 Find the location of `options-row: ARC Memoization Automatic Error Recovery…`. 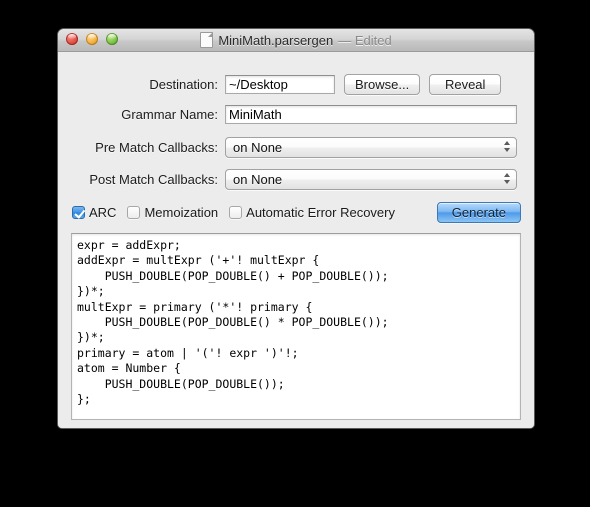

options-row: ARC Memoization Automatic Error Recovery… is located at coordinates (296, 212).